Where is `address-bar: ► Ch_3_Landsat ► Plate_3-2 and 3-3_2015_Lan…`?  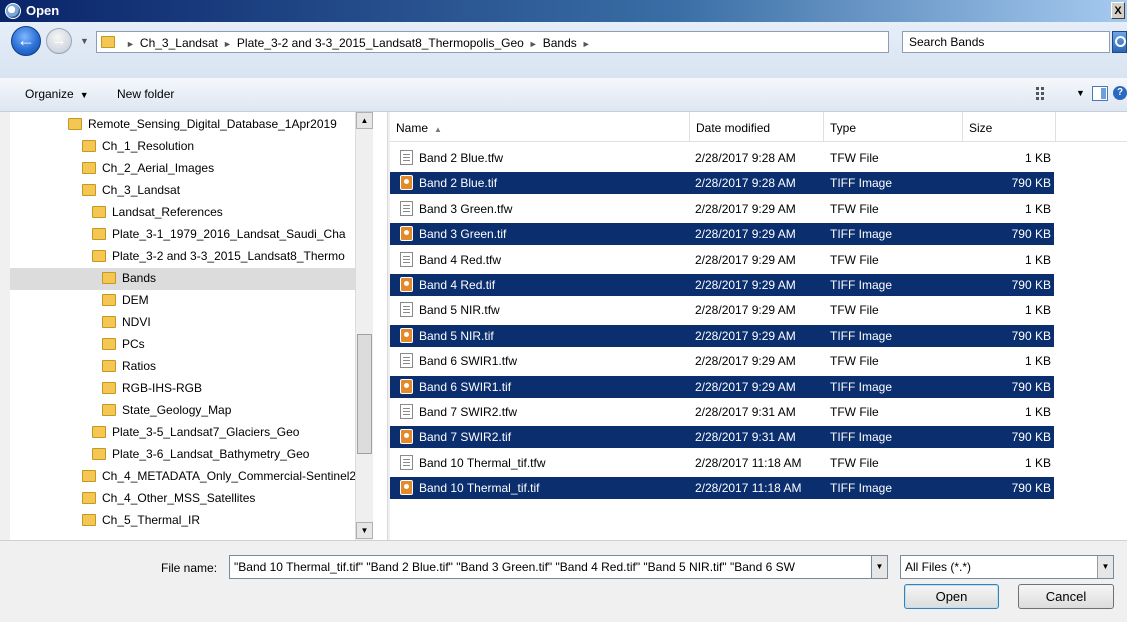
address-bar: ► Ch_3_Landsat ► Plate_3-2 and 3-3_2015_Lan… is located at coordinates (539, 42).